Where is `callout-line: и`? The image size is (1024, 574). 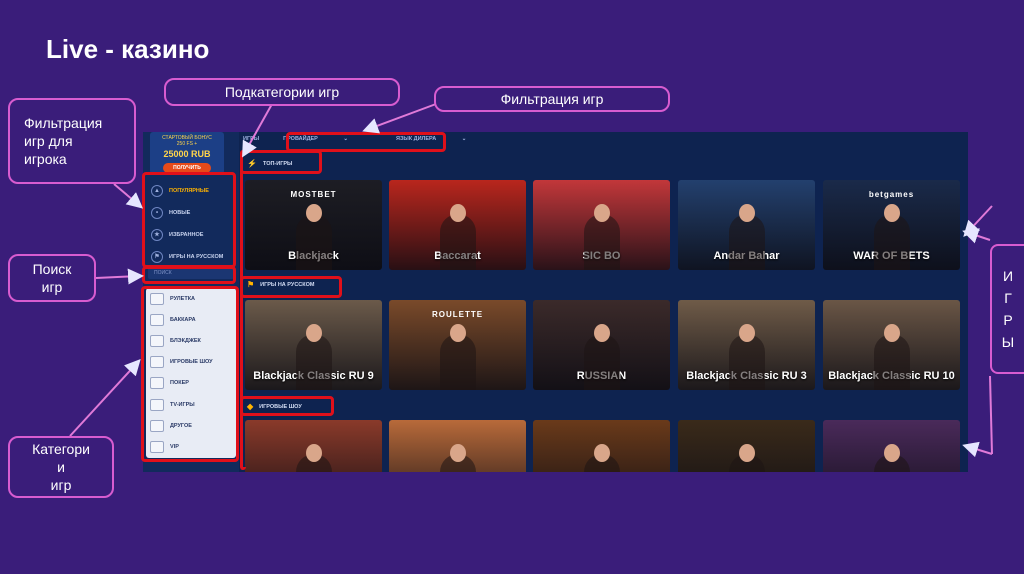
callout-line: и is located at coordinates (61, 467).